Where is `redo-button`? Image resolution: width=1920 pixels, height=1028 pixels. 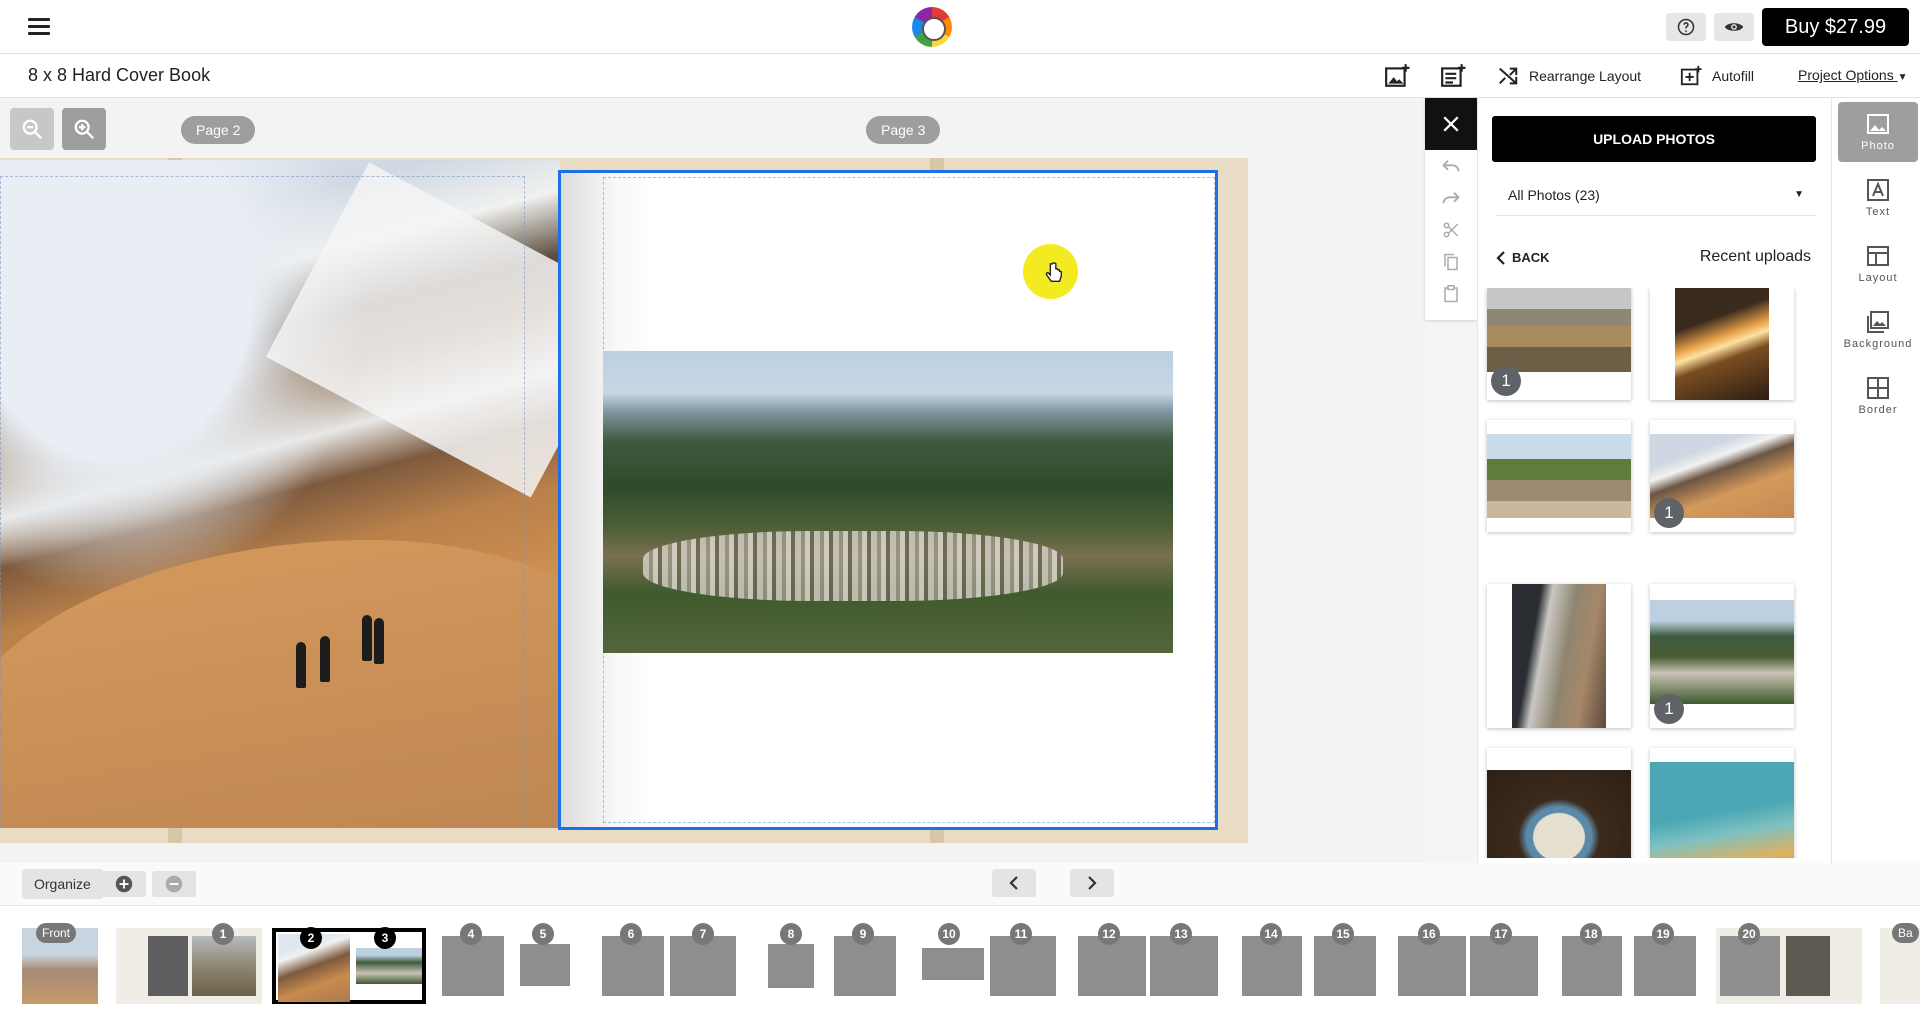 redo-button is located at coordinates (1451, 198).